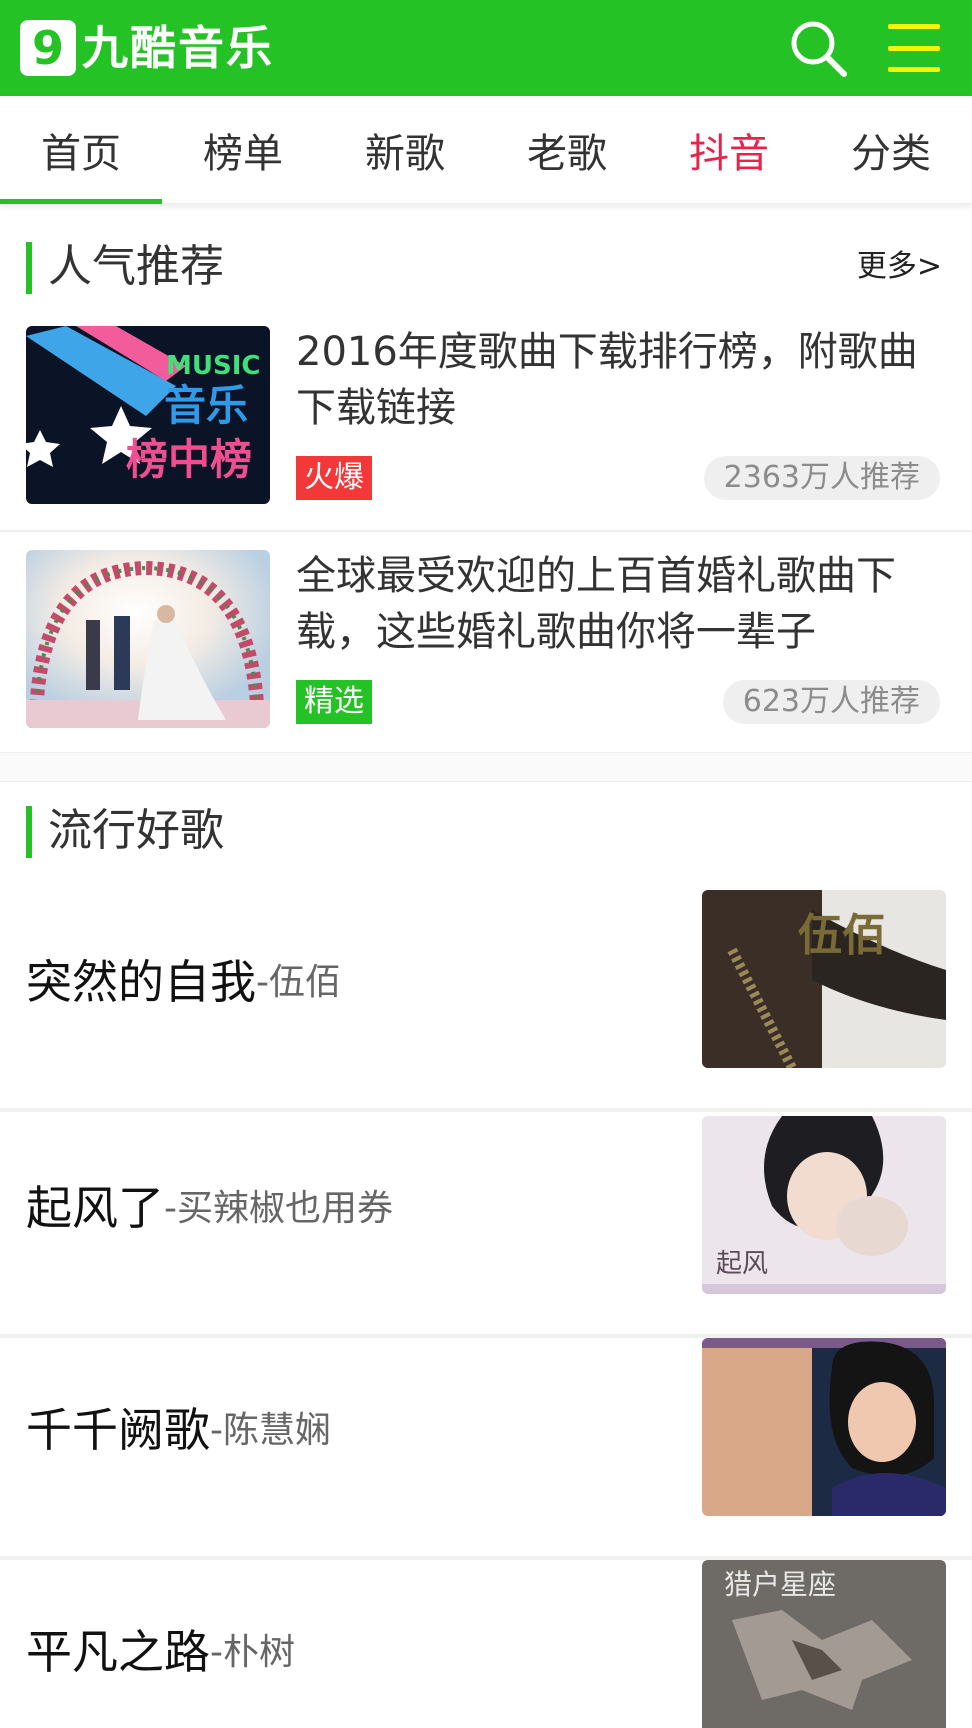 Image resolution: width=972 pixels, height=1728 pixels. What do you see at coordinates (842, 935) in the screenshot?
I see `cover-text-artist: 伍佰` at bounding box center [842, 935].